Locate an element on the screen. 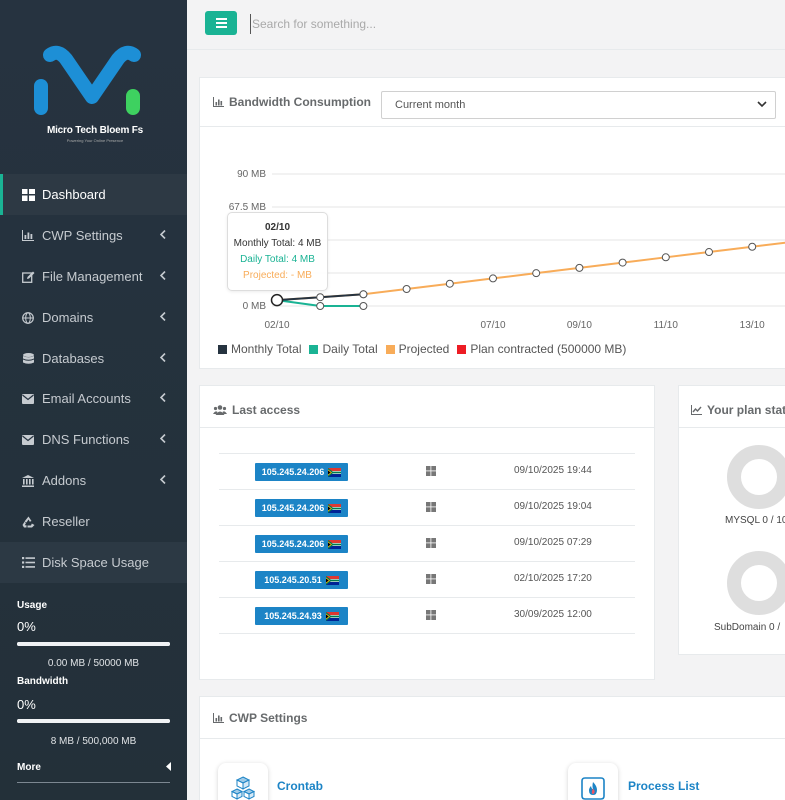 Image resolution: width=785 pixels, height=800 pixels. sidebar-item-dns-functions: DNS Functions is located at coordinates (93, 439).